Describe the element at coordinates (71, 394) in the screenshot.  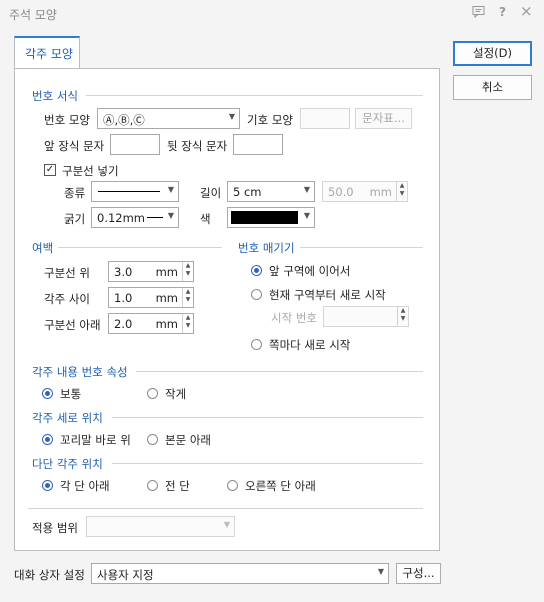
I see `radio-normal-label: 보통` at that location.